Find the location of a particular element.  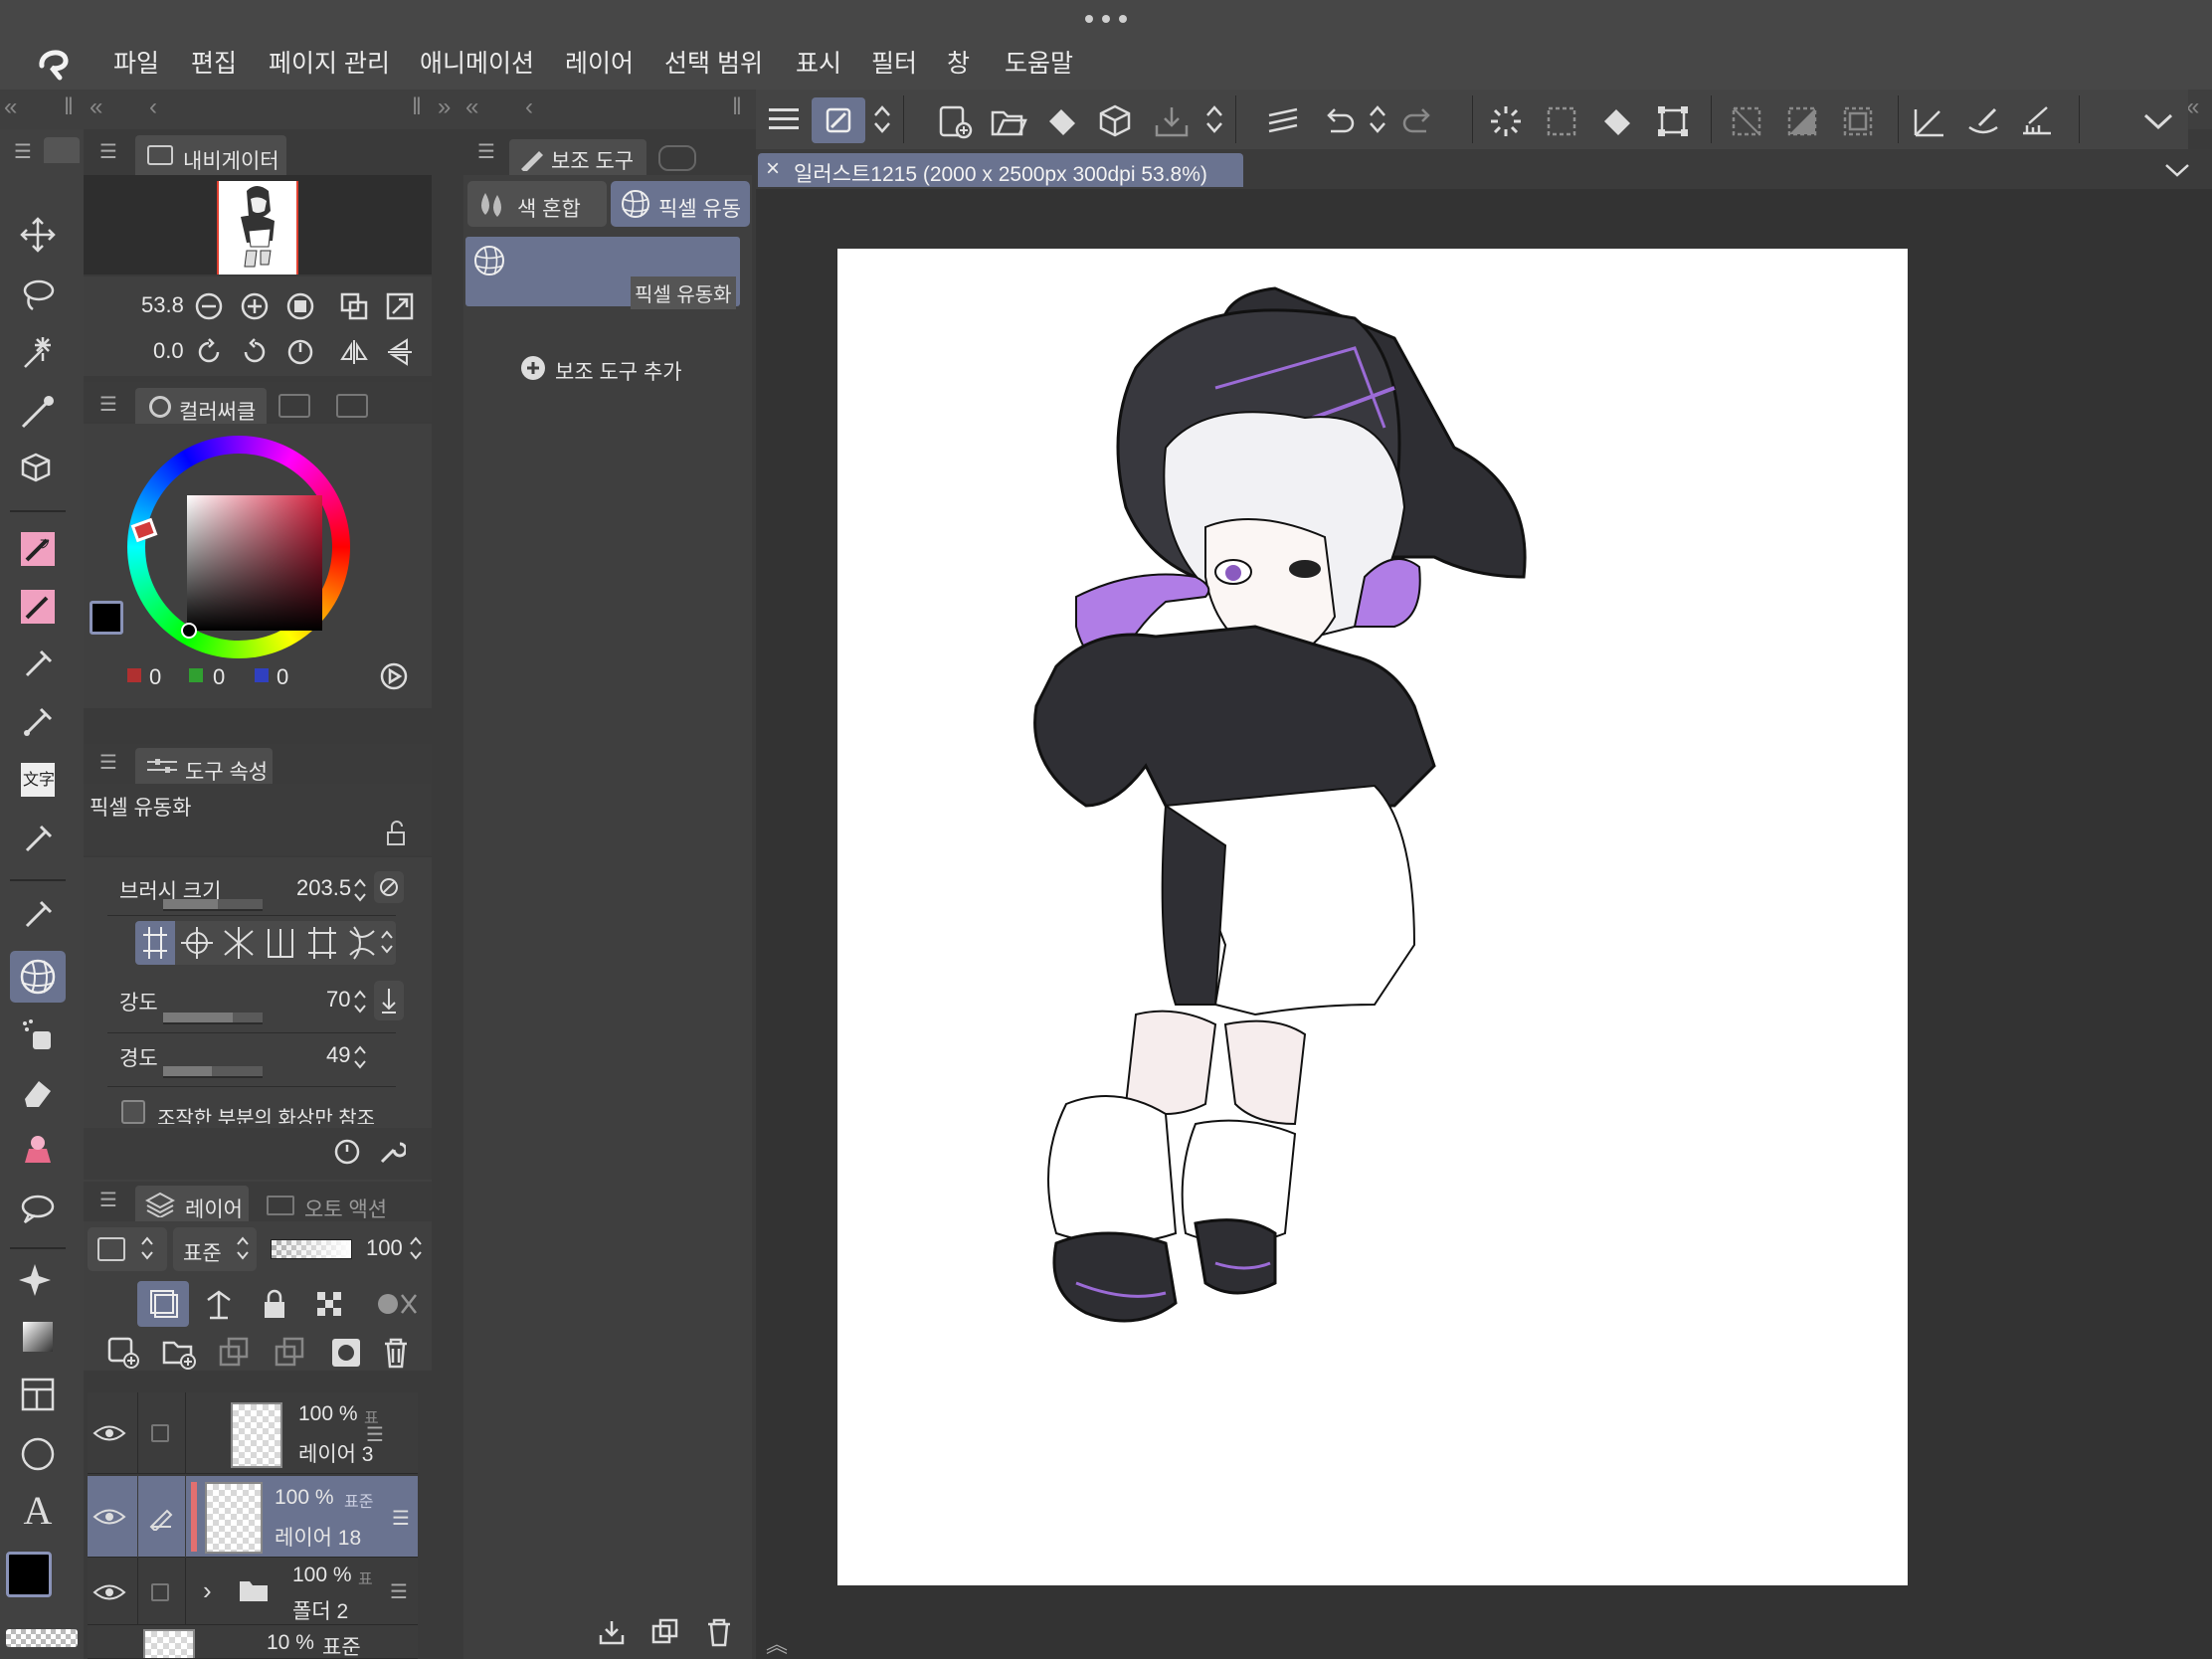

loading-spinner-icon is located at coordinates (1506, 121).